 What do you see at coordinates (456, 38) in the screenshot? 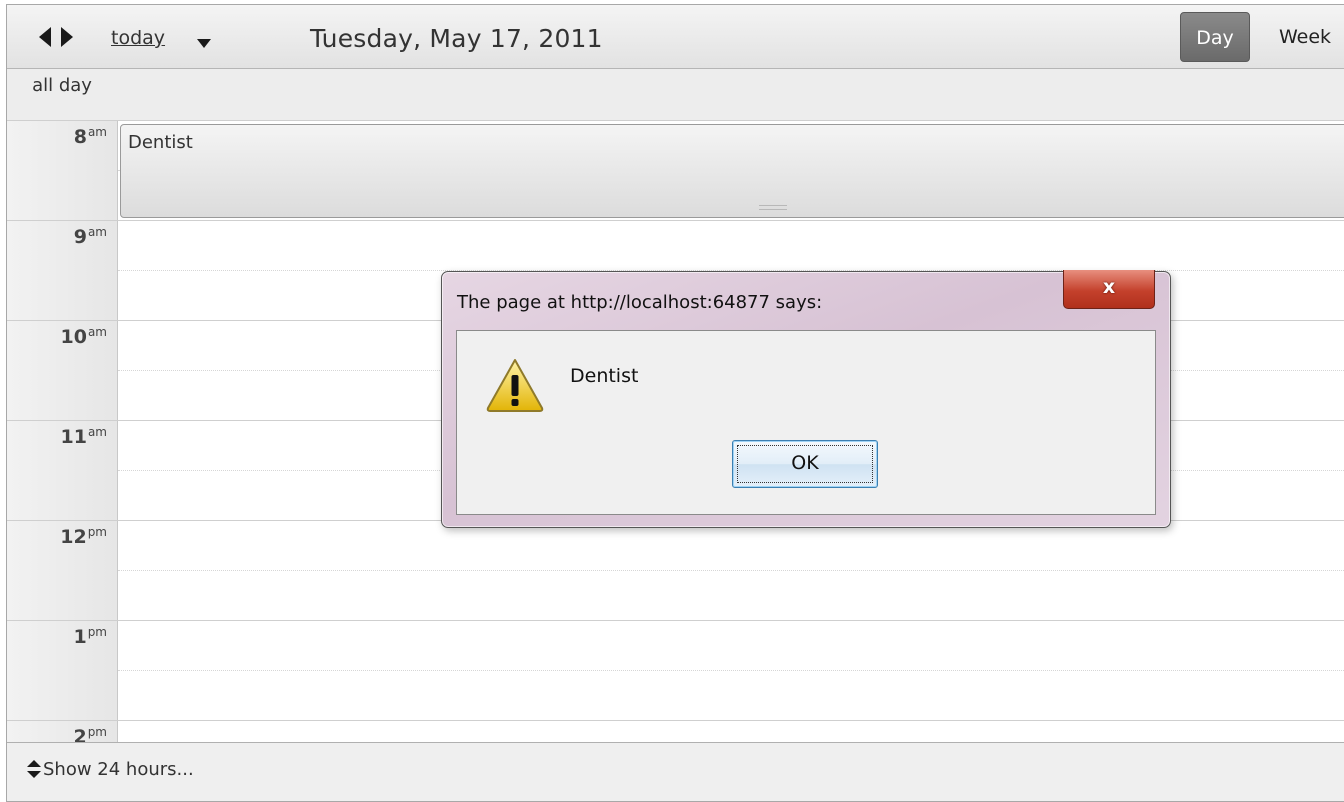
I see `current-date-title: Tuesday, May 17, 2011` at bounding box center [456, 38].